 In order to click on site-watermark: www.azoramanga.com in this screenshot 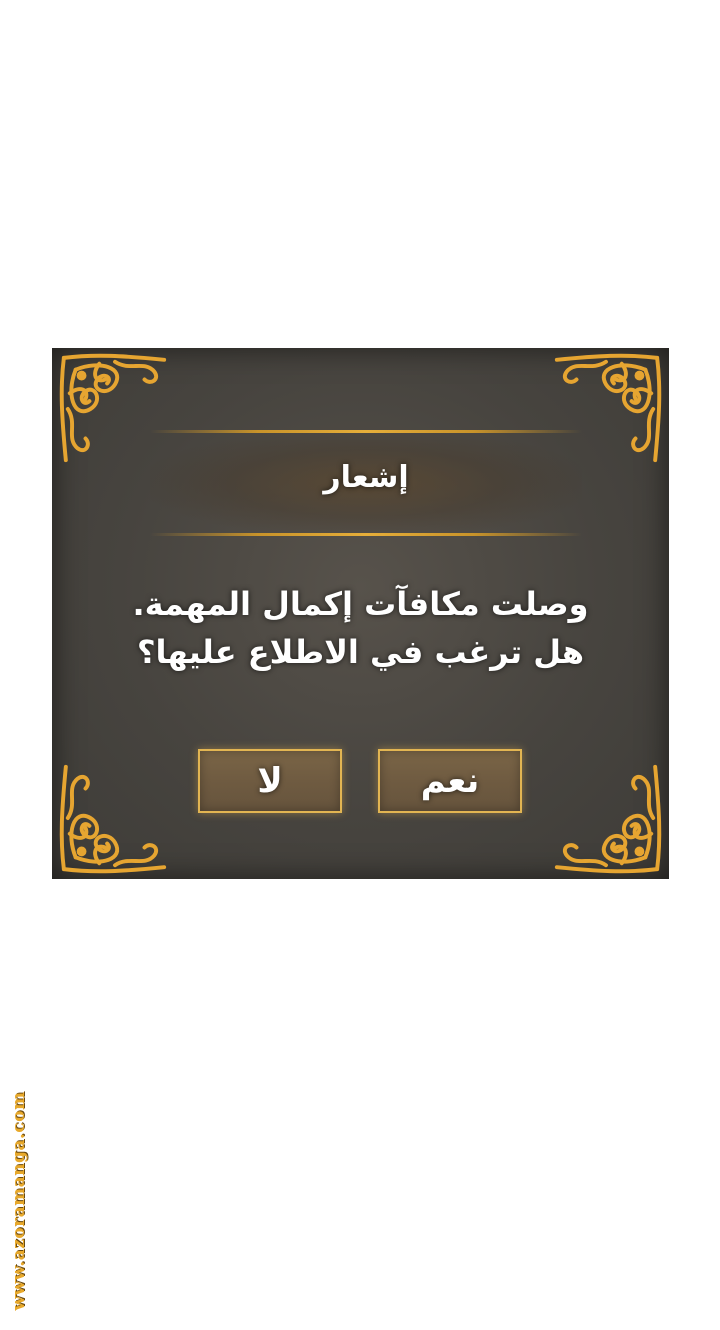, I will do `click(19, 1200)`.